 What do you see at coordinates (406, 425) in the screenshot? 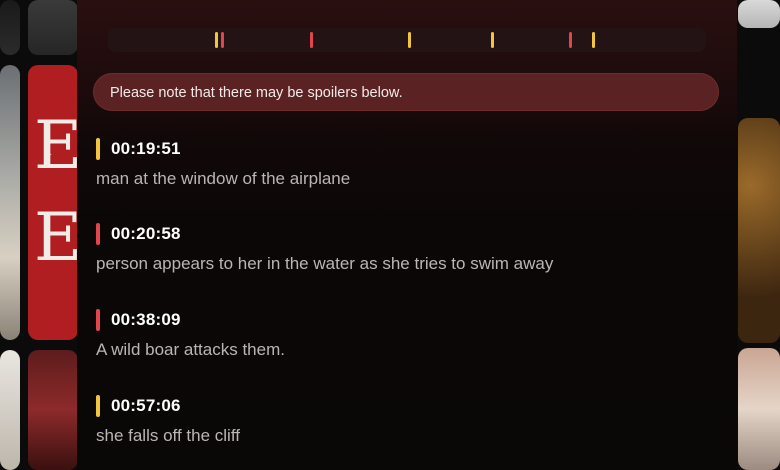
I see `spoiler-entry: 00:57:06 she falls off the cliff` at bounding box center [406, 425].